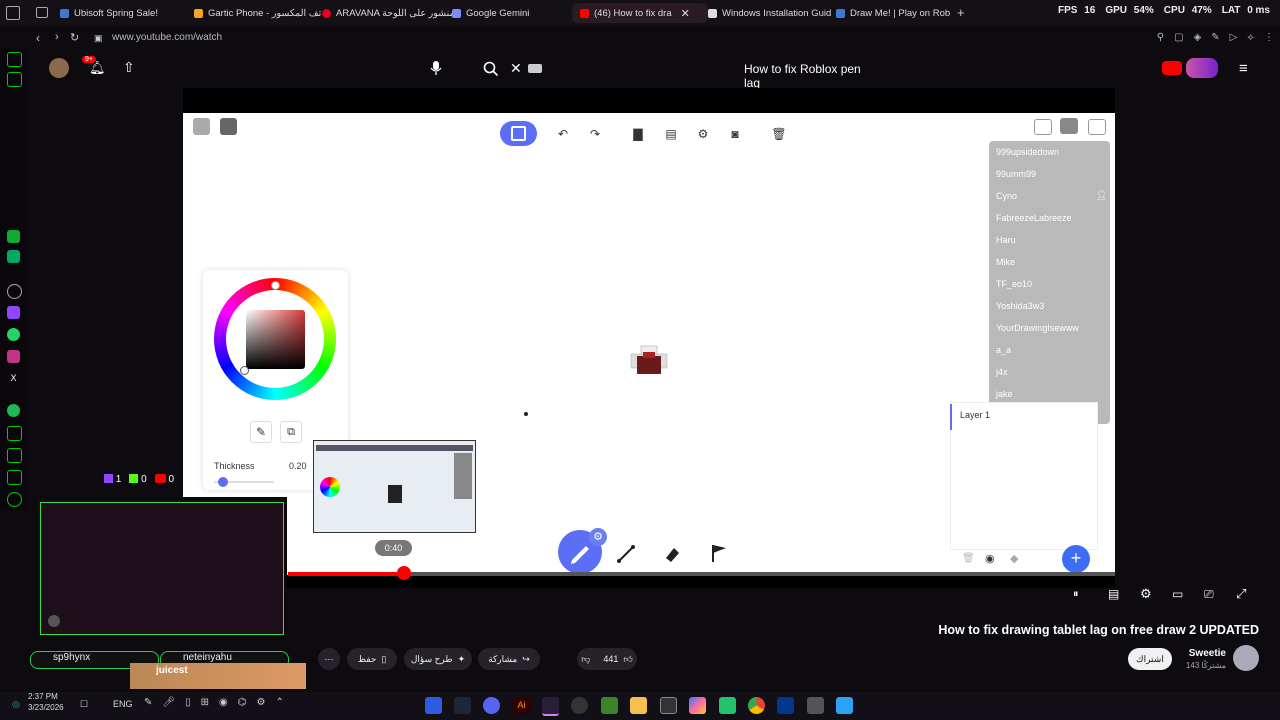  I want to click on layer-visibility-icon: ◉, so click(990, 558).